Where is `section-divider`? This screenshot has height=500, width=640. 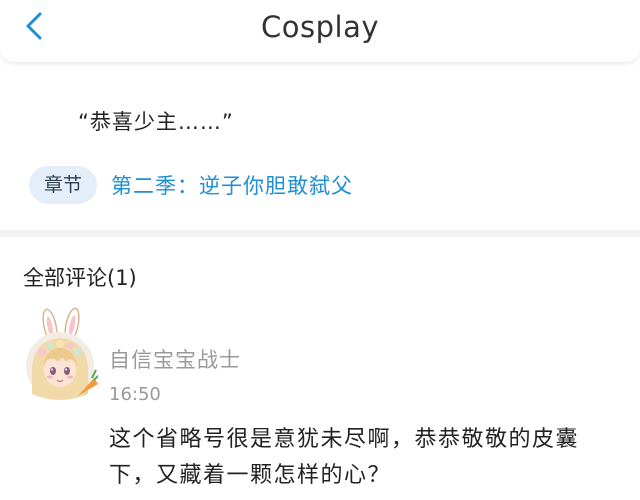
section-divider is located at coordinates (320, 233).